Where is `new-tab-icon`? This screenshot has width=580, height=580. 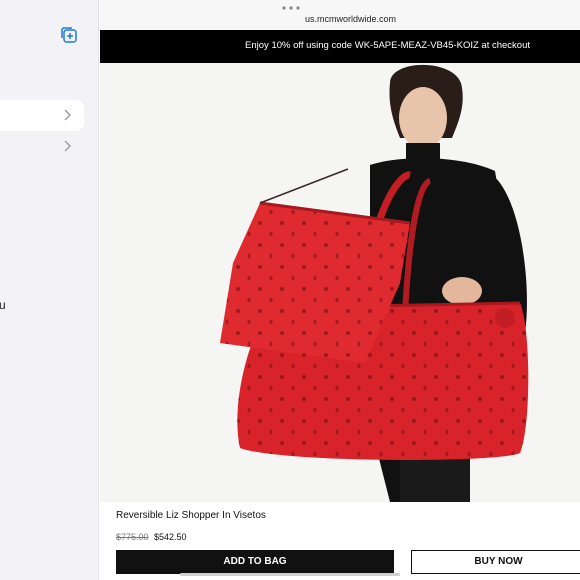 new-tab-icon is located at coordinates (69, 35).